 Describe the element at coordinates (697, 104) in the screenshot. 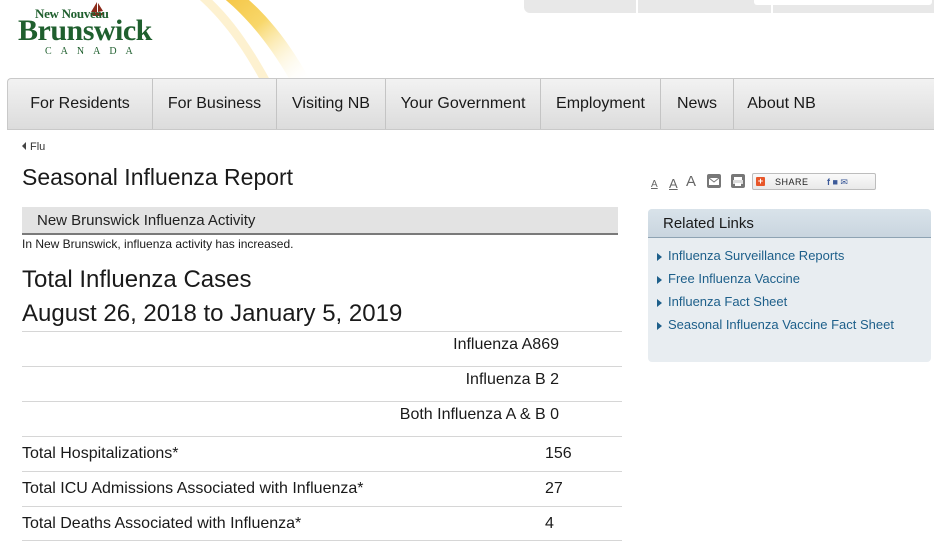

I see `nav-item-news: News` at that location.